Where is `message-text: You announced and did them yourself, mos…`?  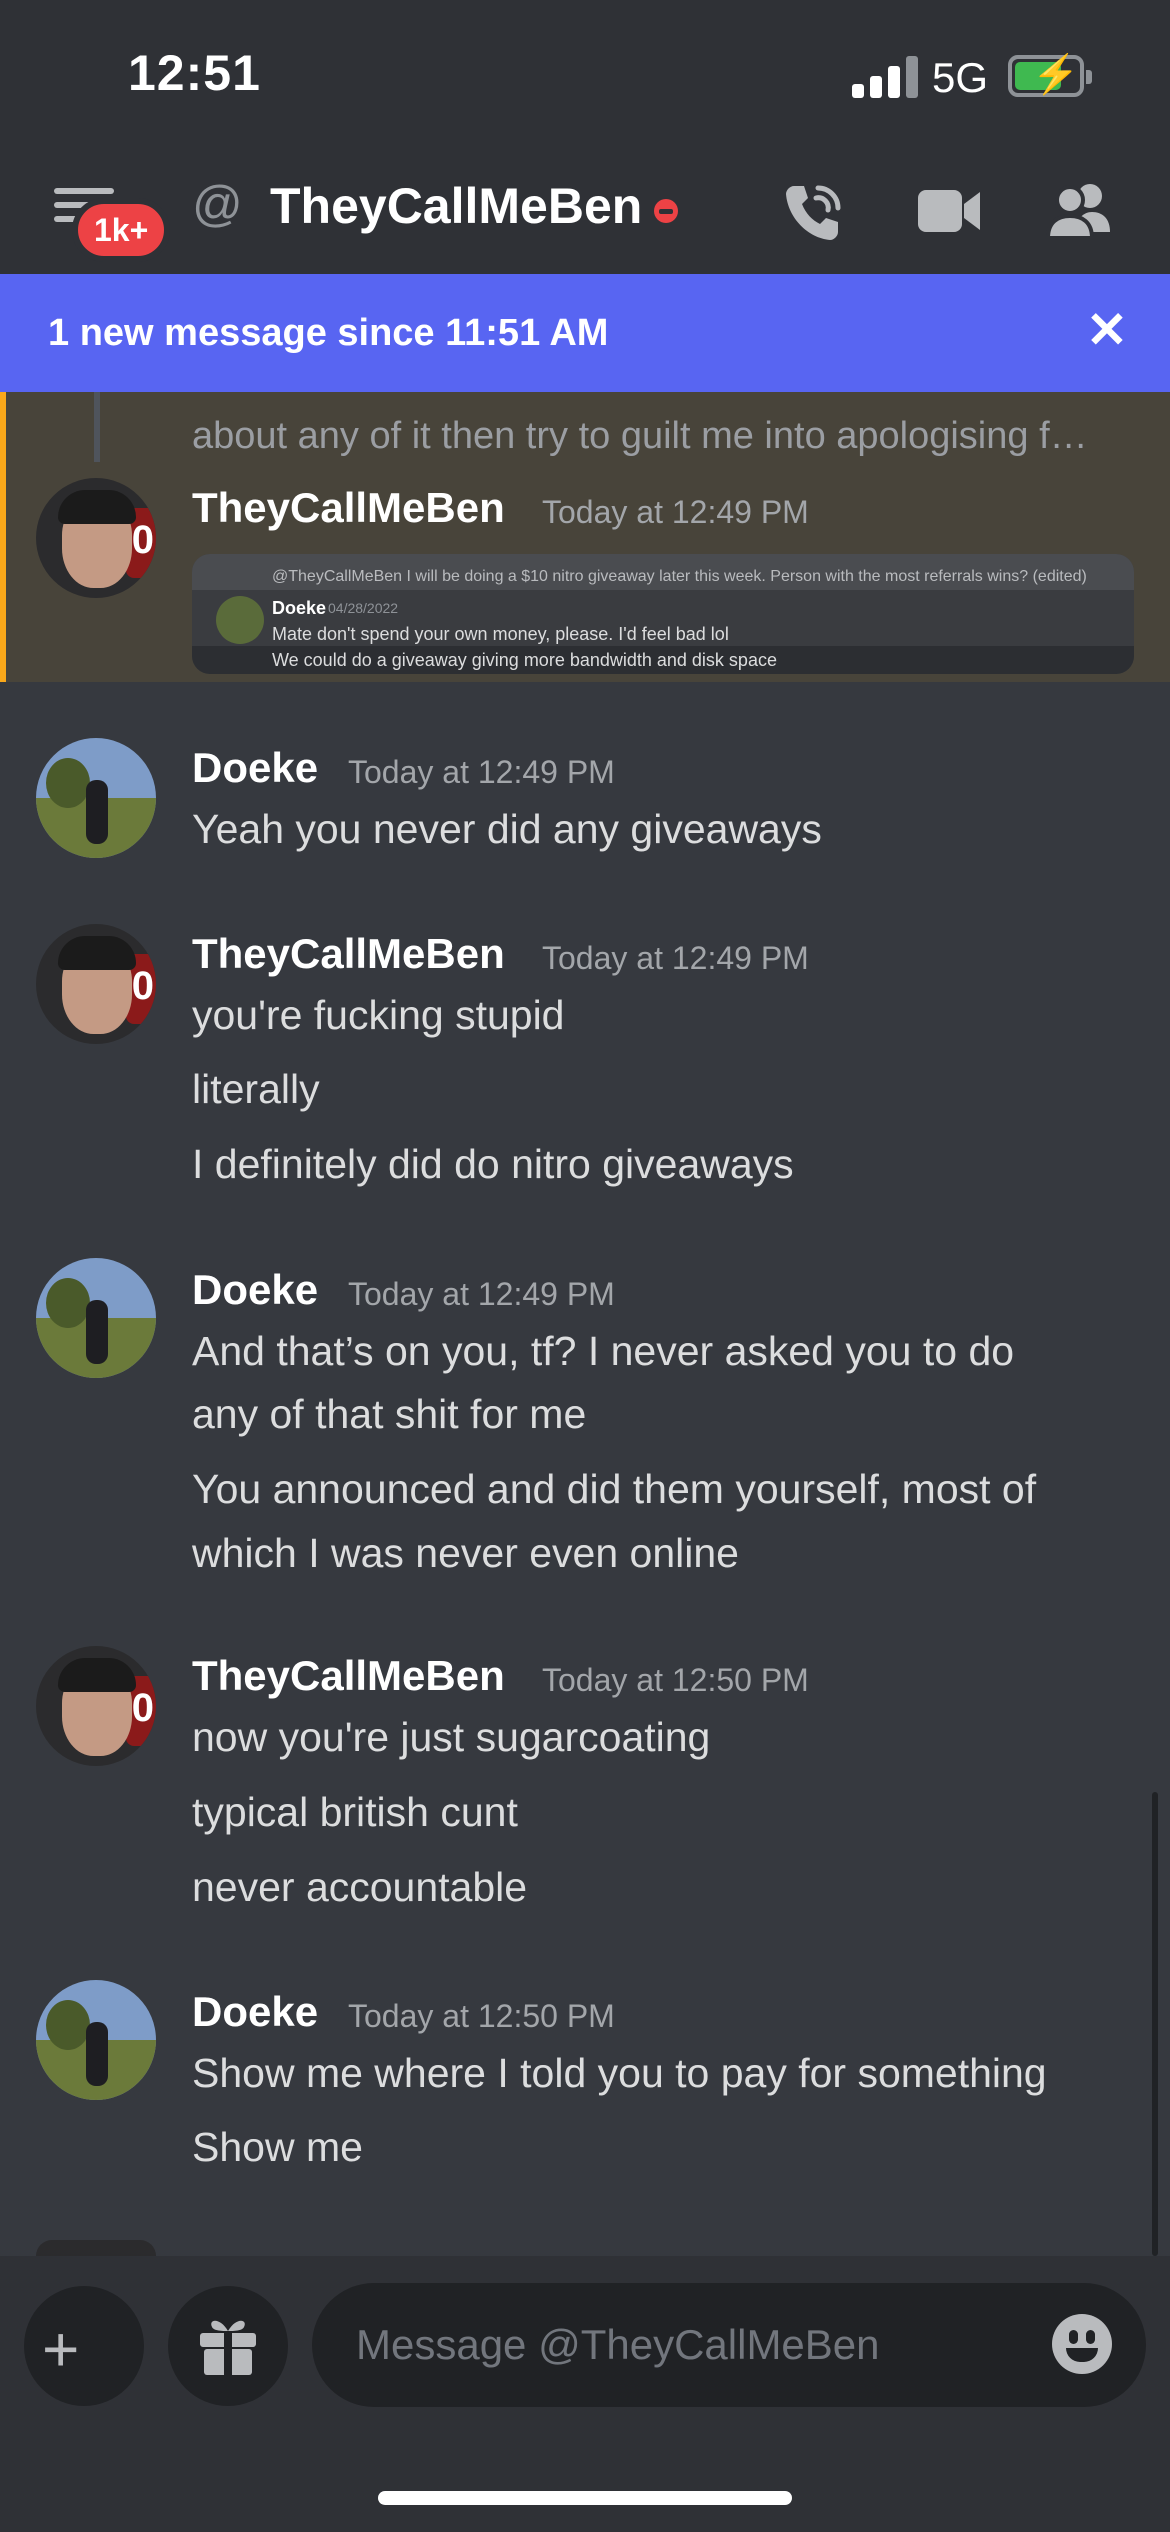 message-text: You announced and did them yourself, mos… is located at coordinates (614, 1489).